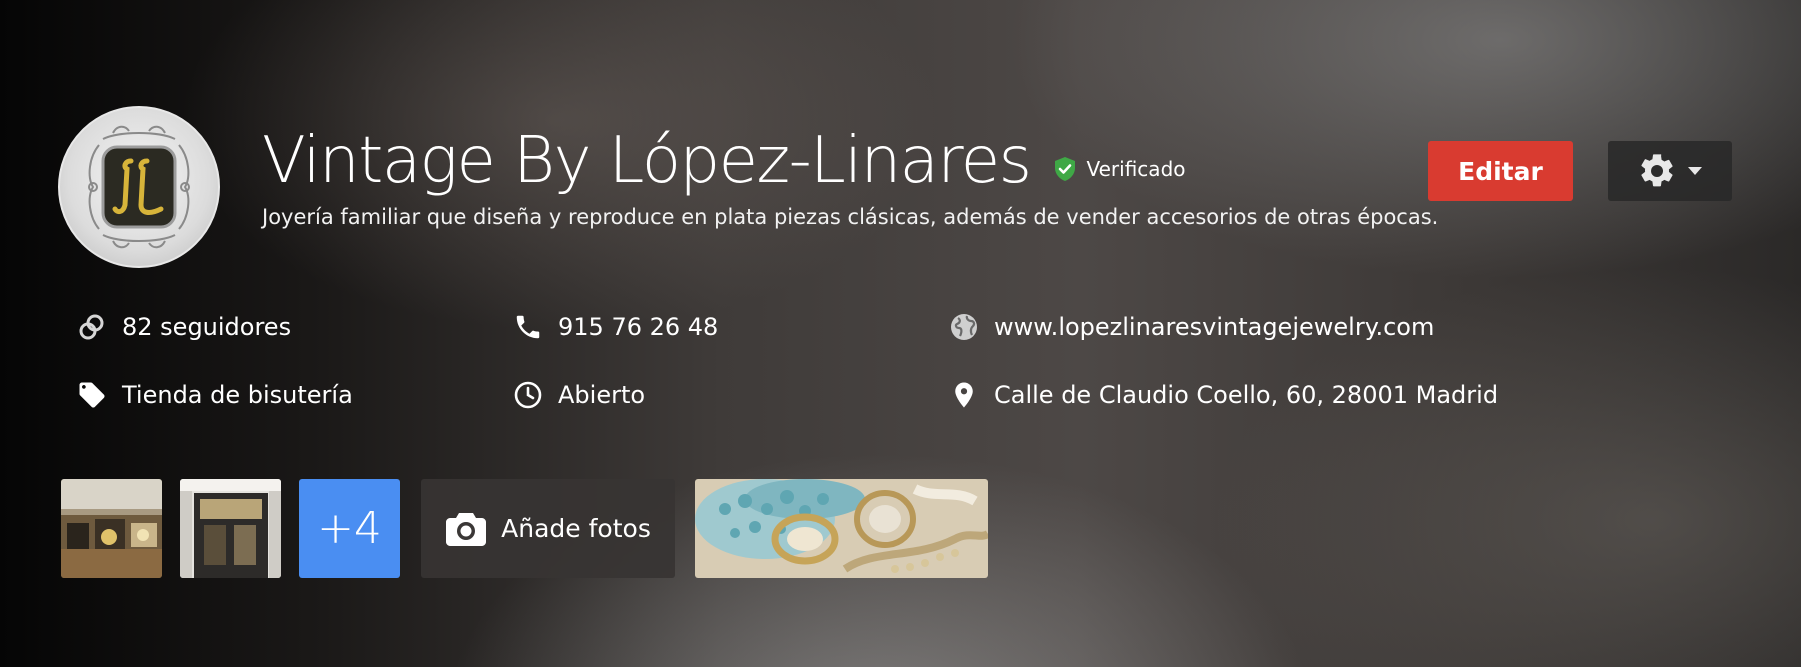 This screenshot has width=1801, height=667. What do you see at coordinates (1214, 327) in the screenshot?
I see `website-link: www.lopezlinaresvintagejewelry.com` at bounding box center [1214, 327].